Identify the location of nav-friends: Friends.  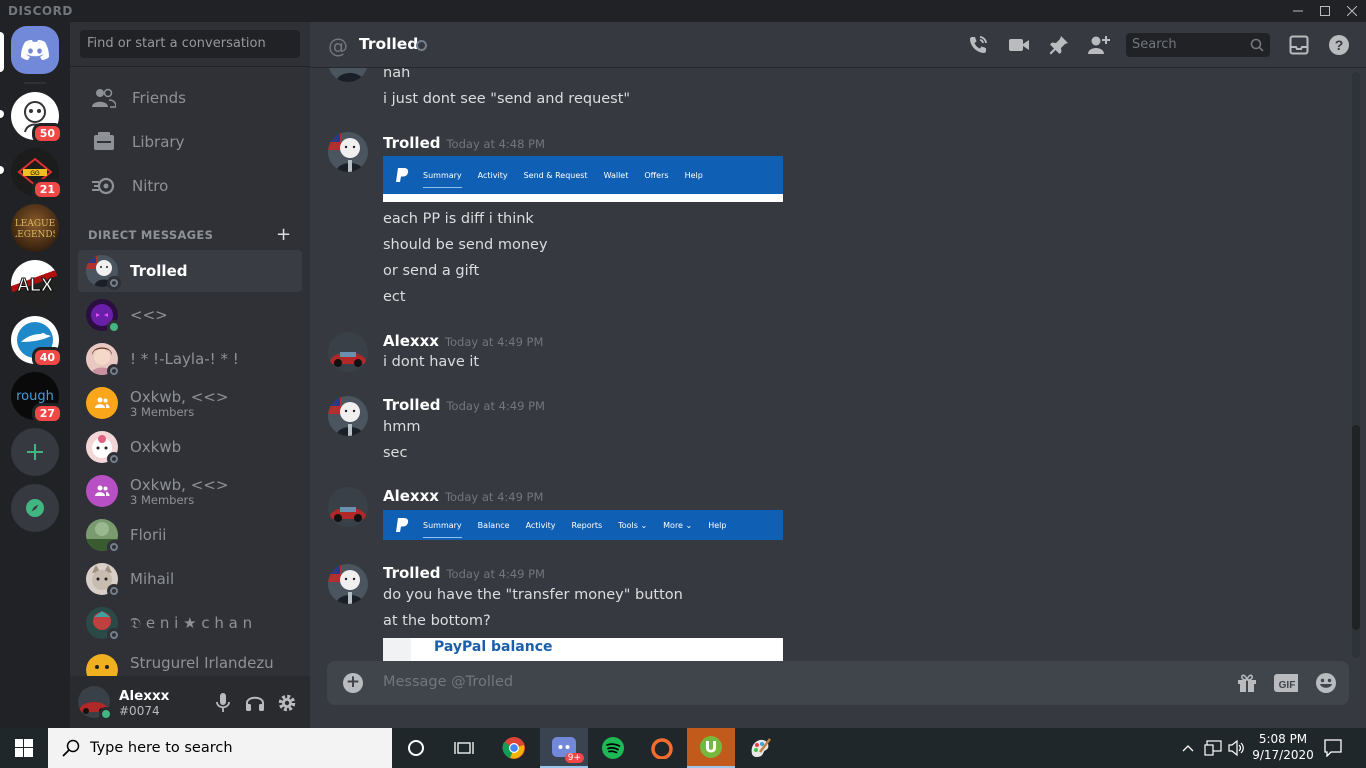
(190, 98).